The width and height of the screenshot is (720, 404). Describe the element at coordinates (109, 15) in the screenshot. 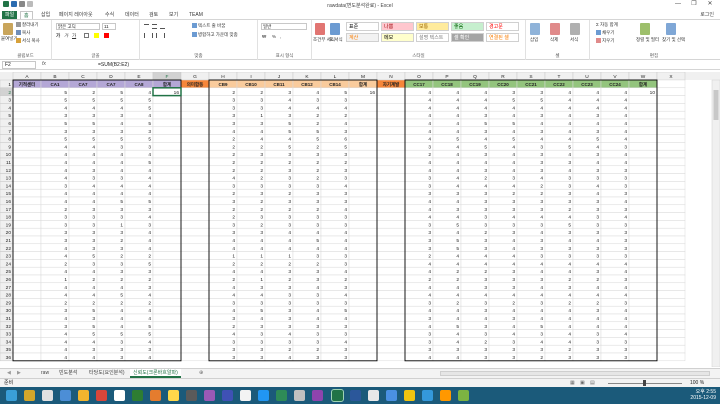

I see `tab-formulas: 수식` at that location.